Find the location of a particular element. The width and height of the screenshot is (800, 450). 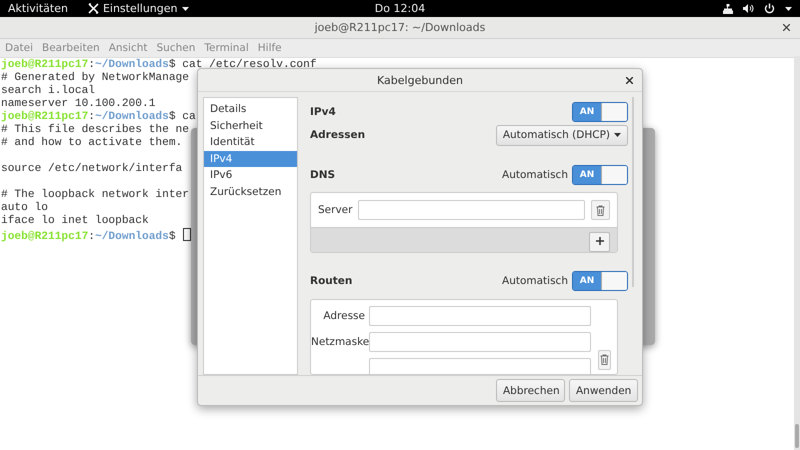

activities-button: Aktivitäten is located at coordinates (38, 8).